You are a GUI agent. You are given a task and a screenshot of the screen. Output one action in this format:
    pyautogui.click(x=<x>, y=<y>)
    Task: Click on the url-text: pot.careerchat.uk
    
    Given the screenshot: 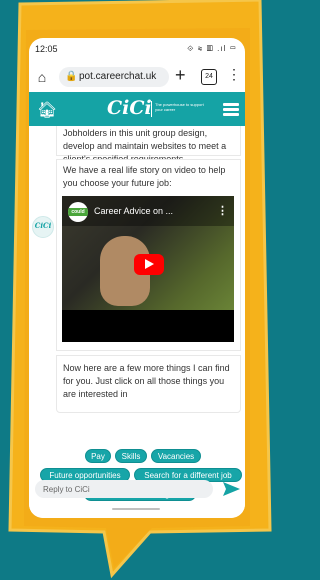 What is the action you would take?
    pyautogui.click(x=118, y=76)
    